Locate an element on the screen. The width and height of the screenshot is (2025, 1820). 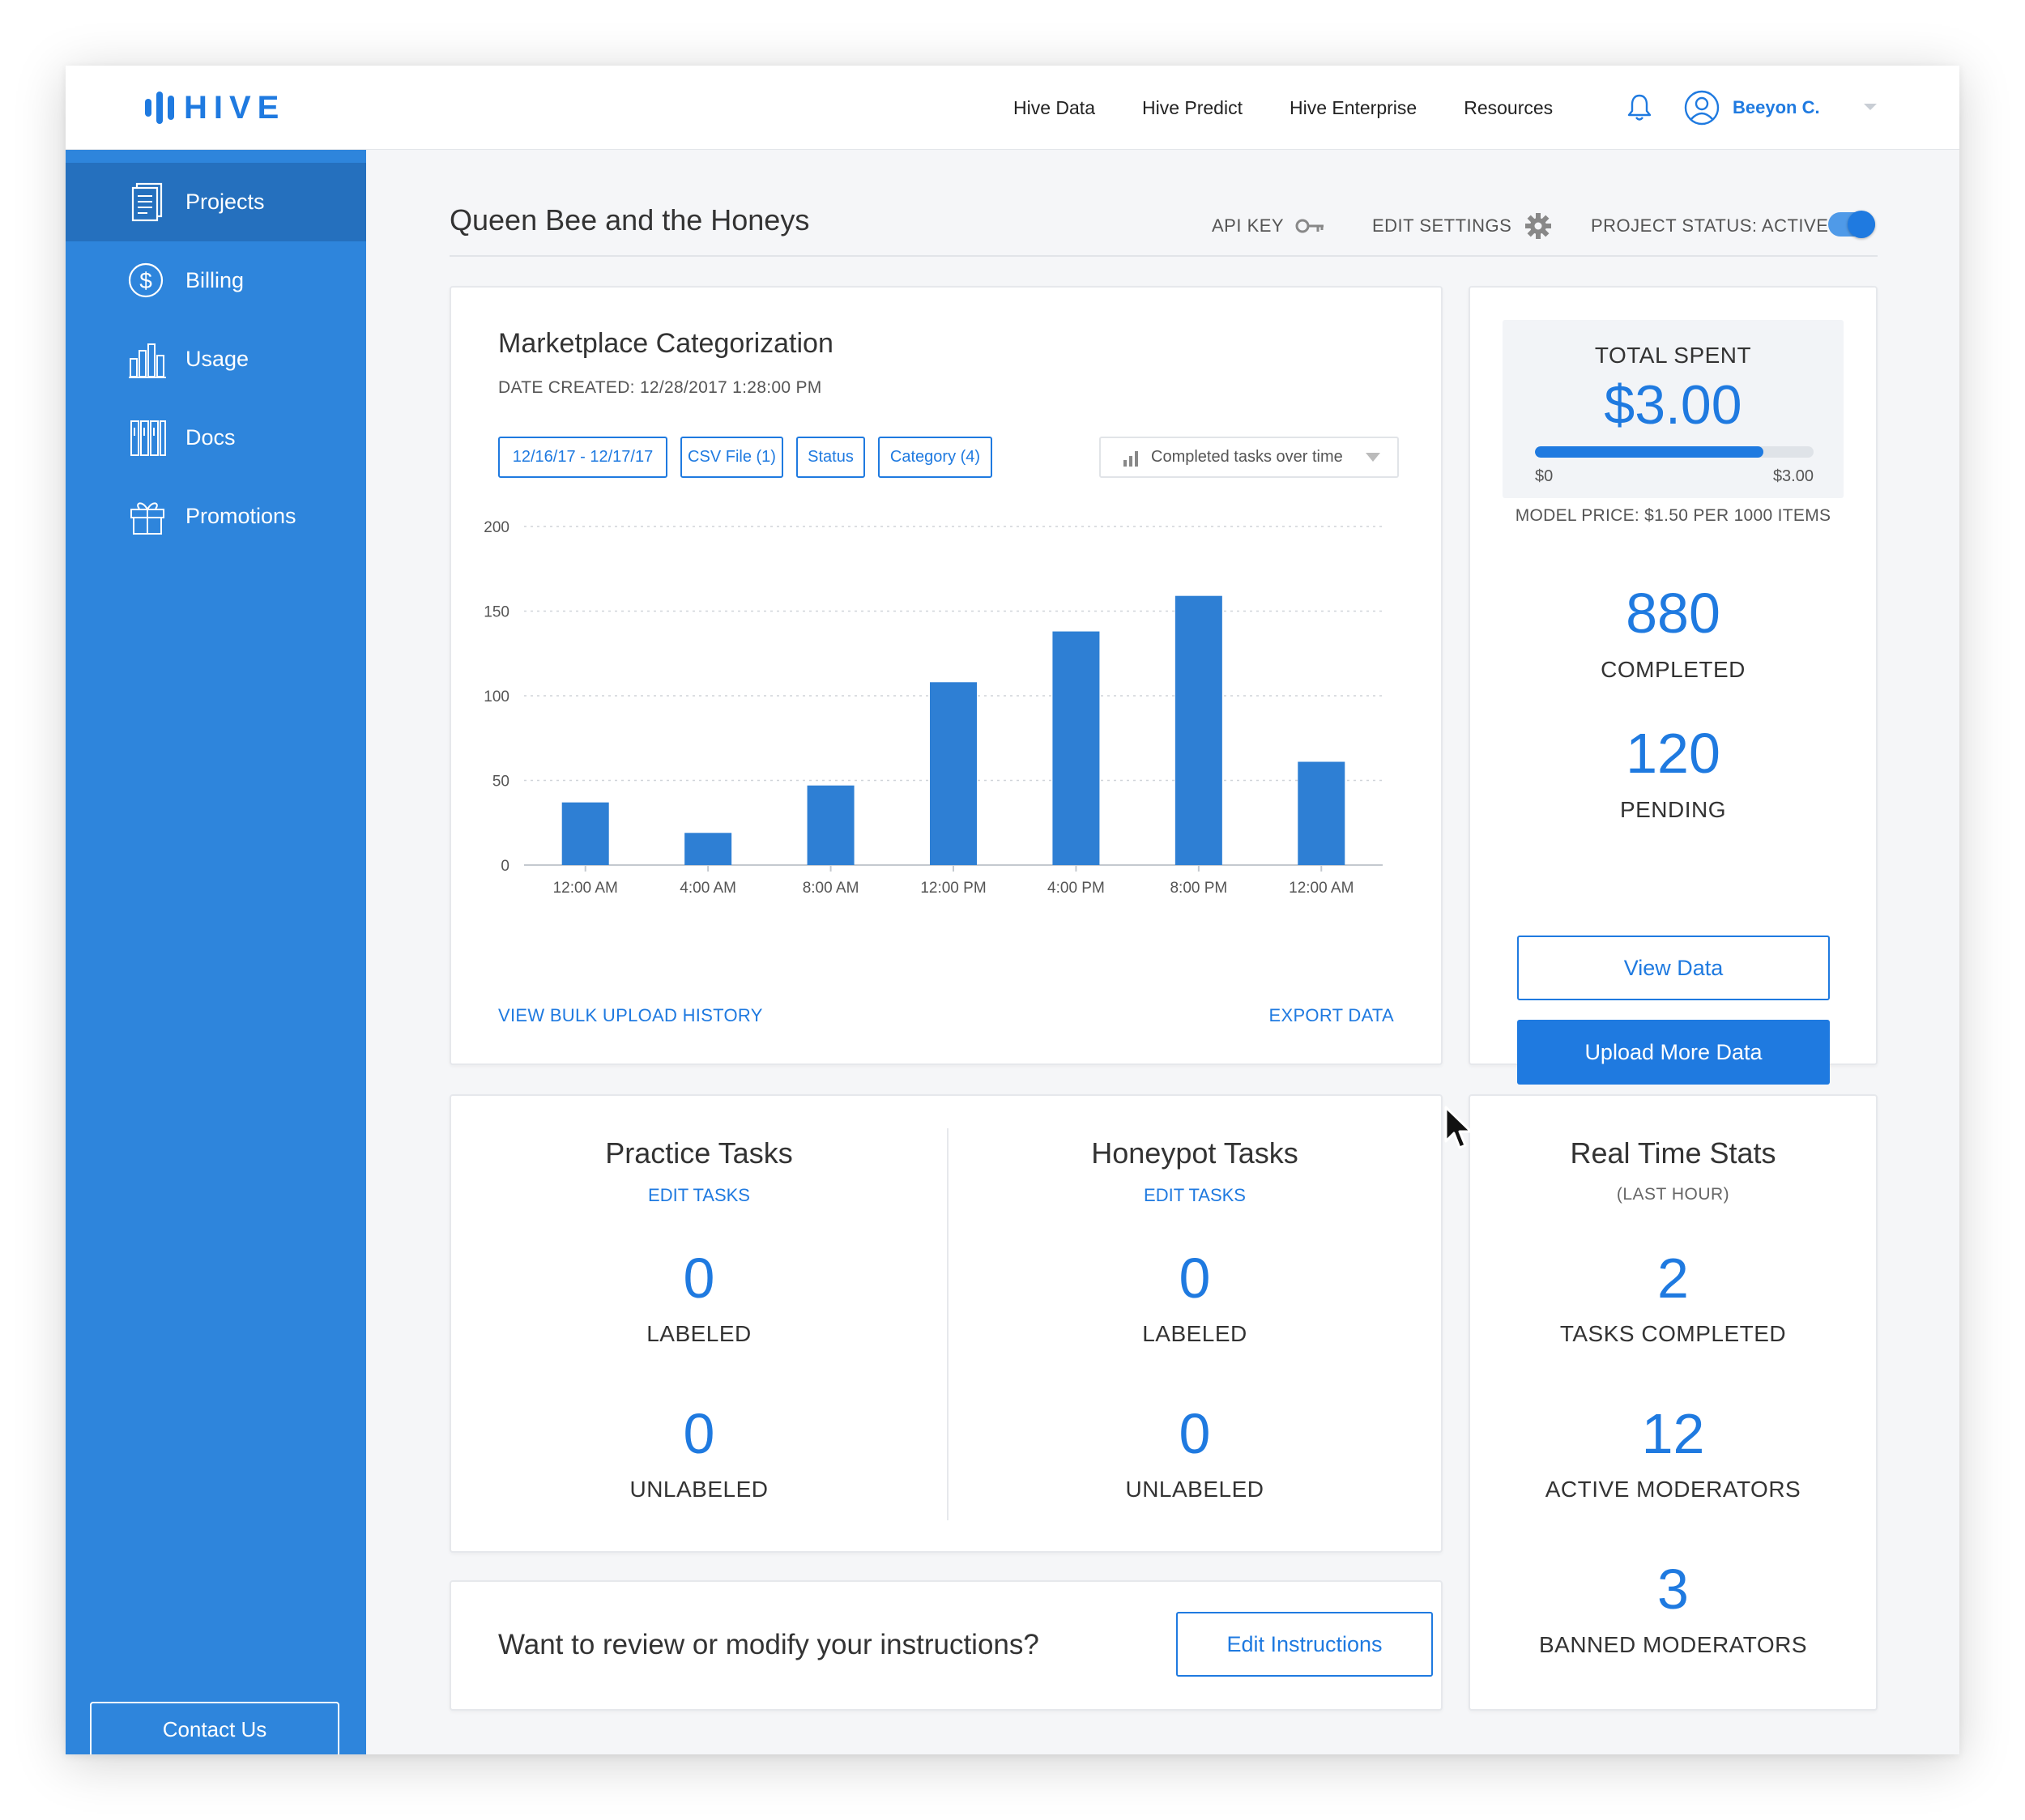
nav-hive-enterprise: Hive Enterprise is located at coordinates (1353, 108).